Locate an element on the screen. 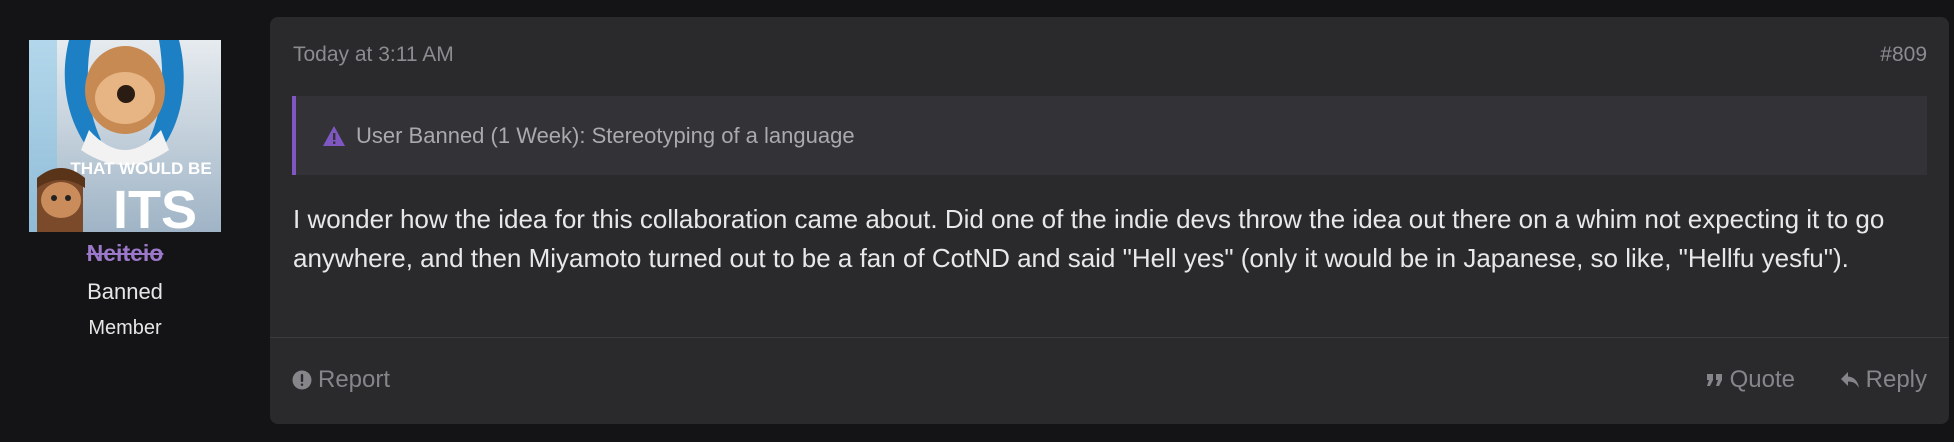 This screenshot has width=1954, height=442. post-date: Today at 3:11 AM is located at coordinates (373, 55).